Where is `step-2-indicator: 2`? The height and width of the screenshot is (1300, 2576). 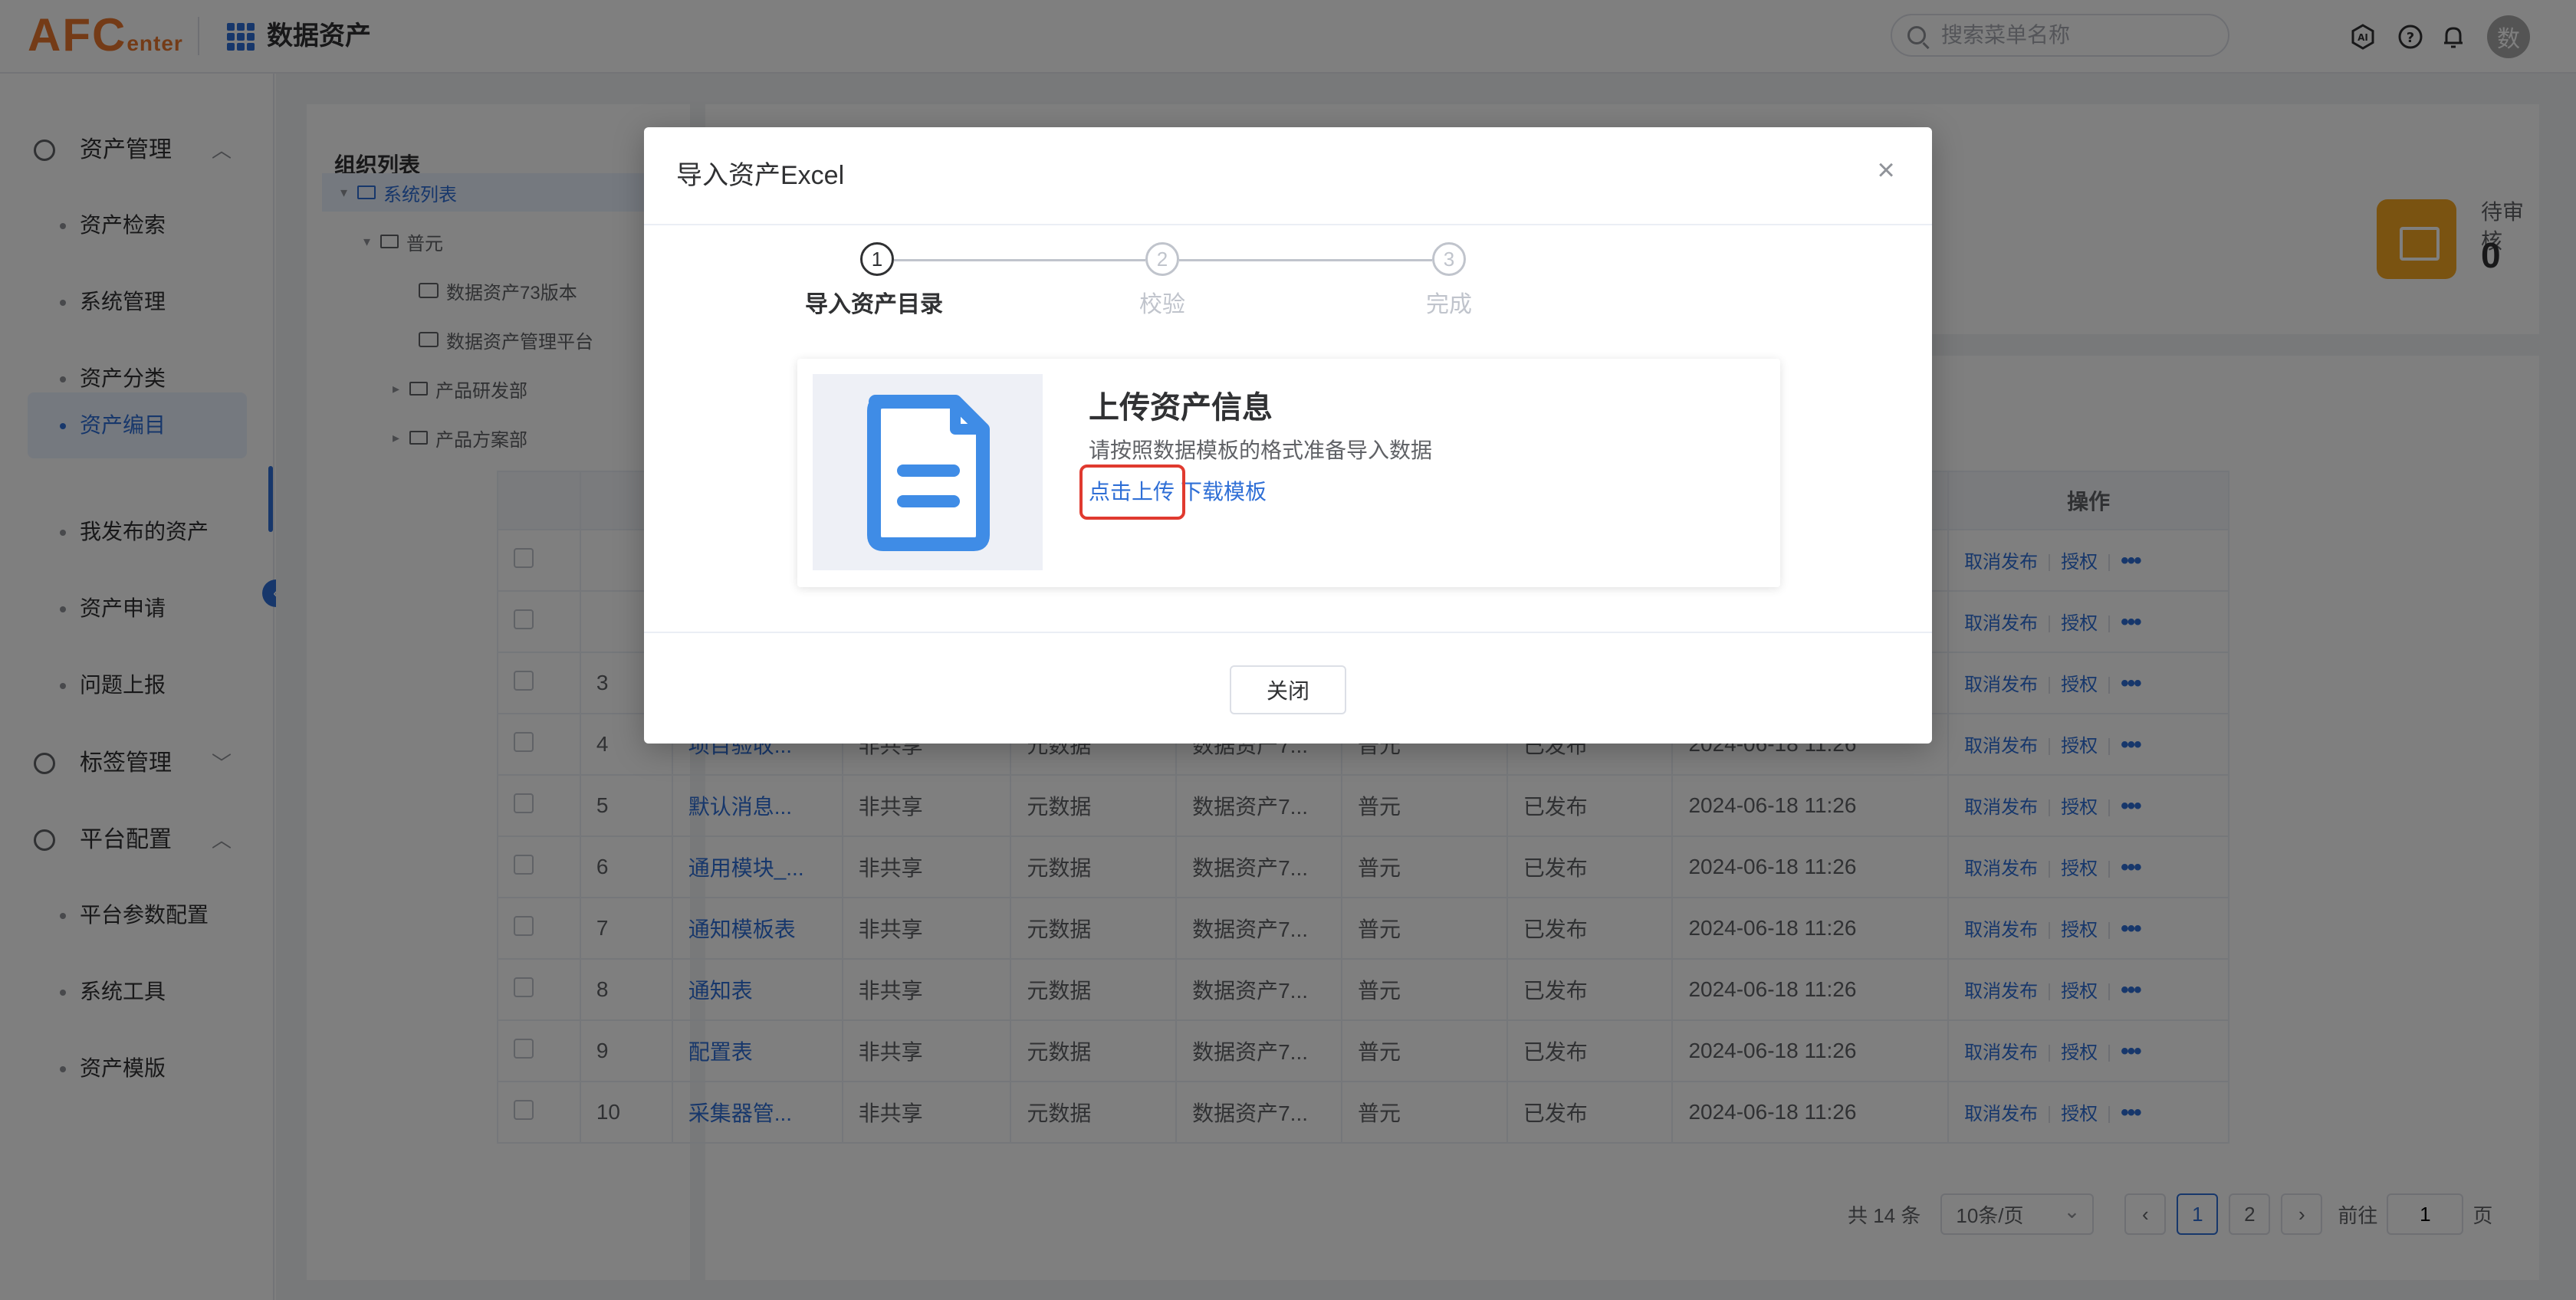 step-2-indicator: 2 is located at coordinates (1162, 259).